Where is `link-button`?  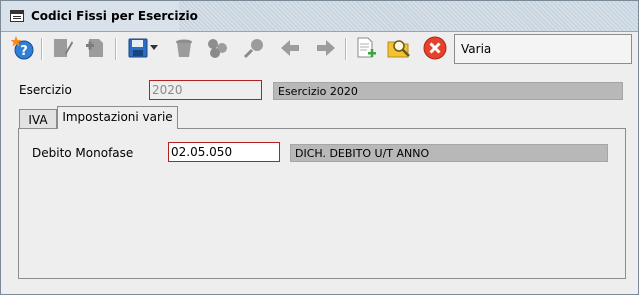 link-button is located at coordinates (218, 48).